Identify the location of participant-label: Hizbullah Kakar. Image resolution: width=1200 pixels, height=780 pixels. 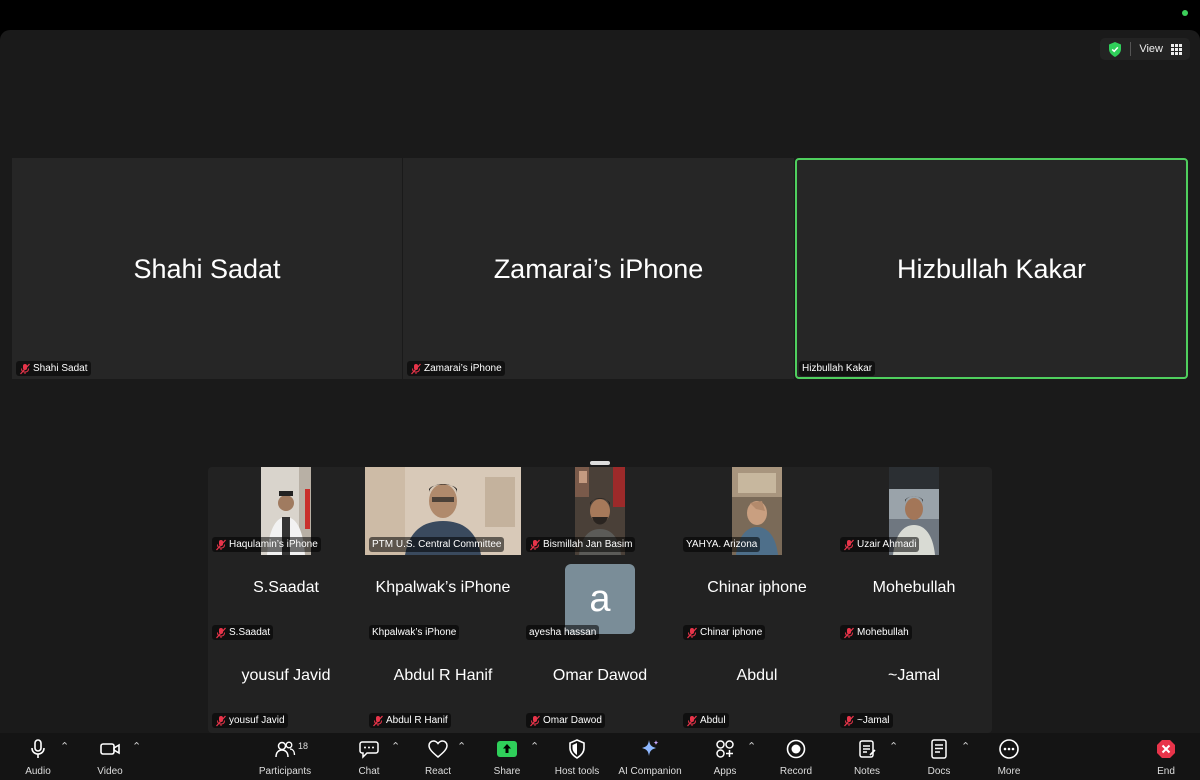
(837, 368).